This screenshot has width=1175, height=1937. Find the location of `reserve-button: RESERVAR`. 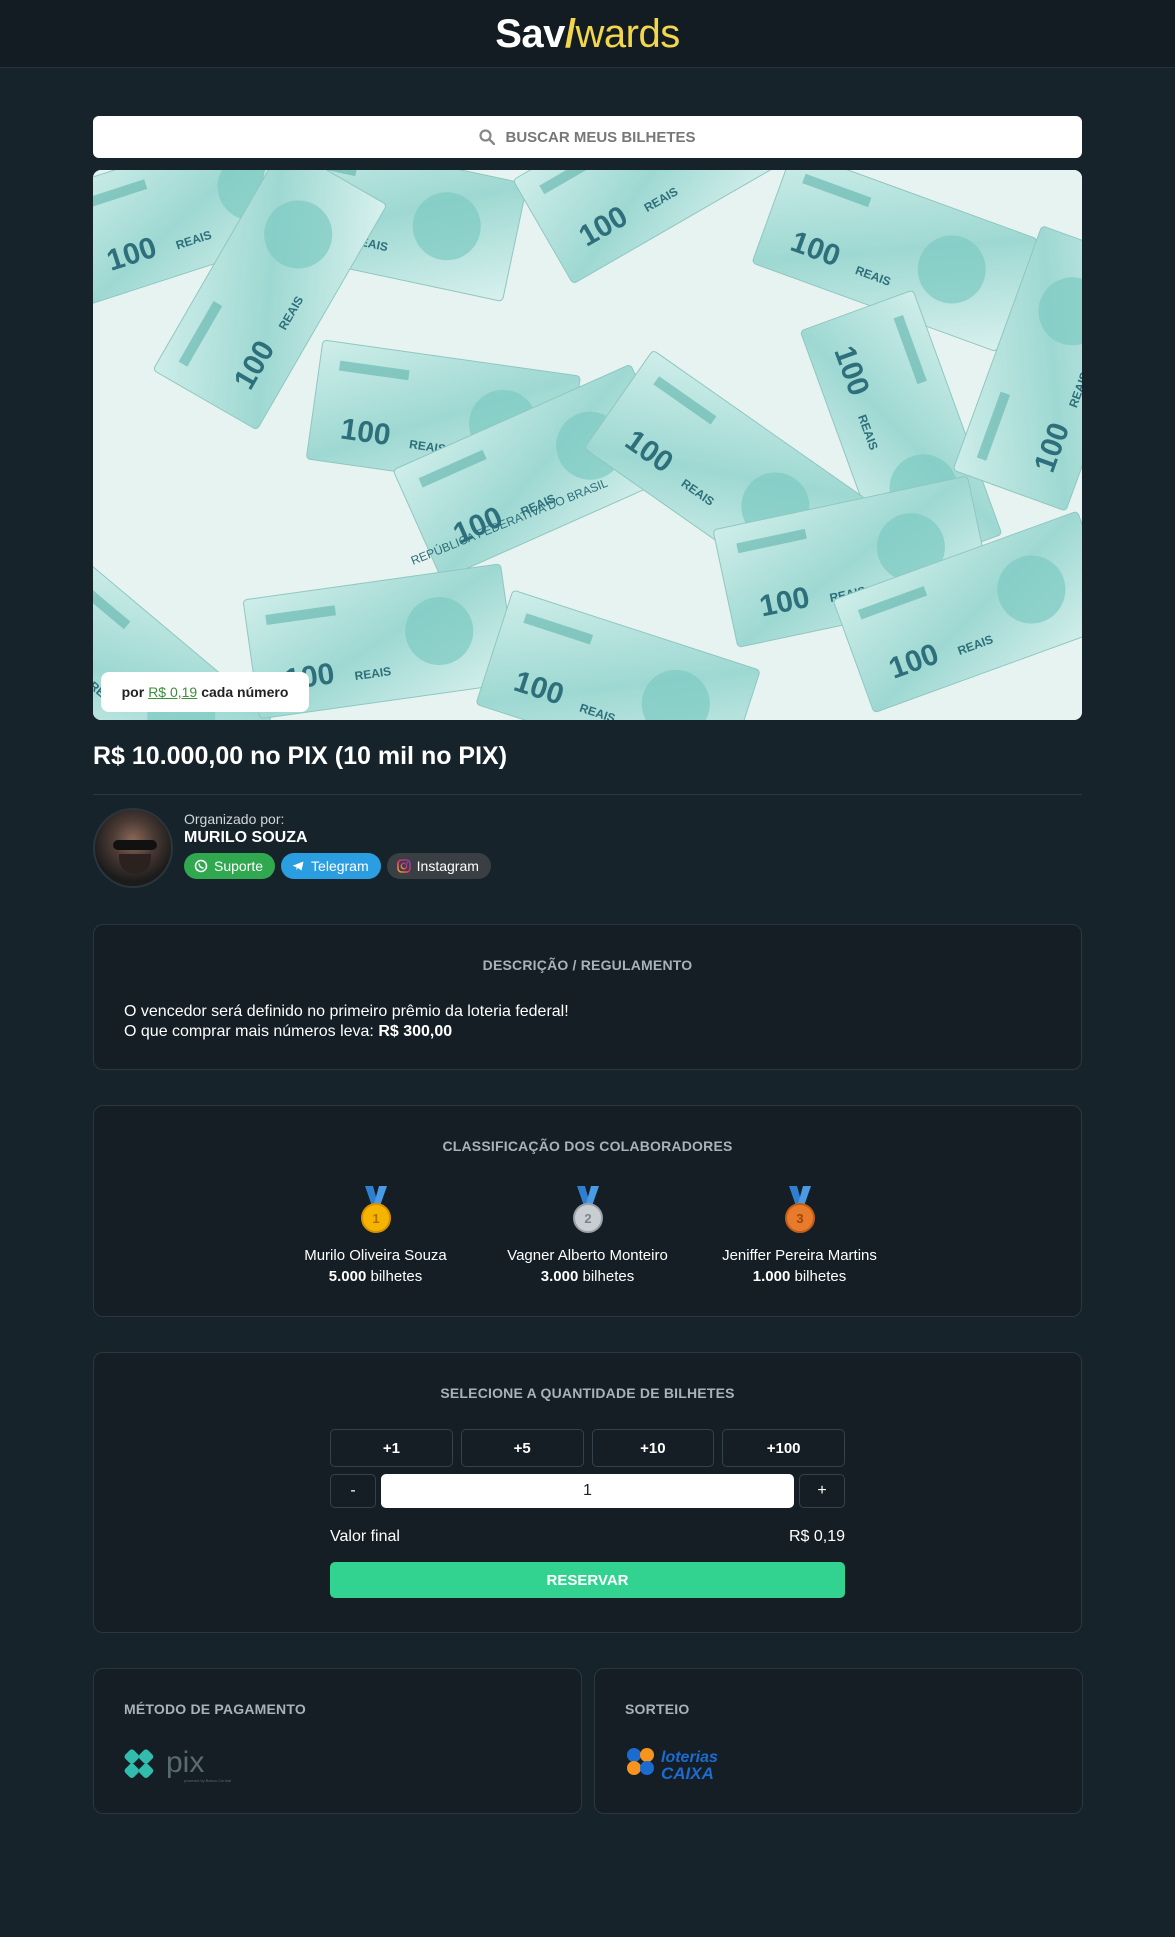

reserve-button: RESERVAR is located at coordinates (587, 1580).